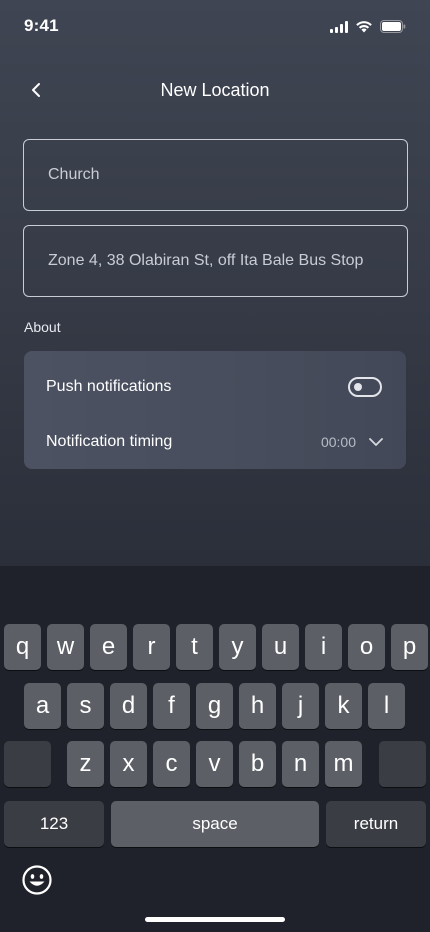  I want to click on nav-bar: New Location, so click(215, 90).